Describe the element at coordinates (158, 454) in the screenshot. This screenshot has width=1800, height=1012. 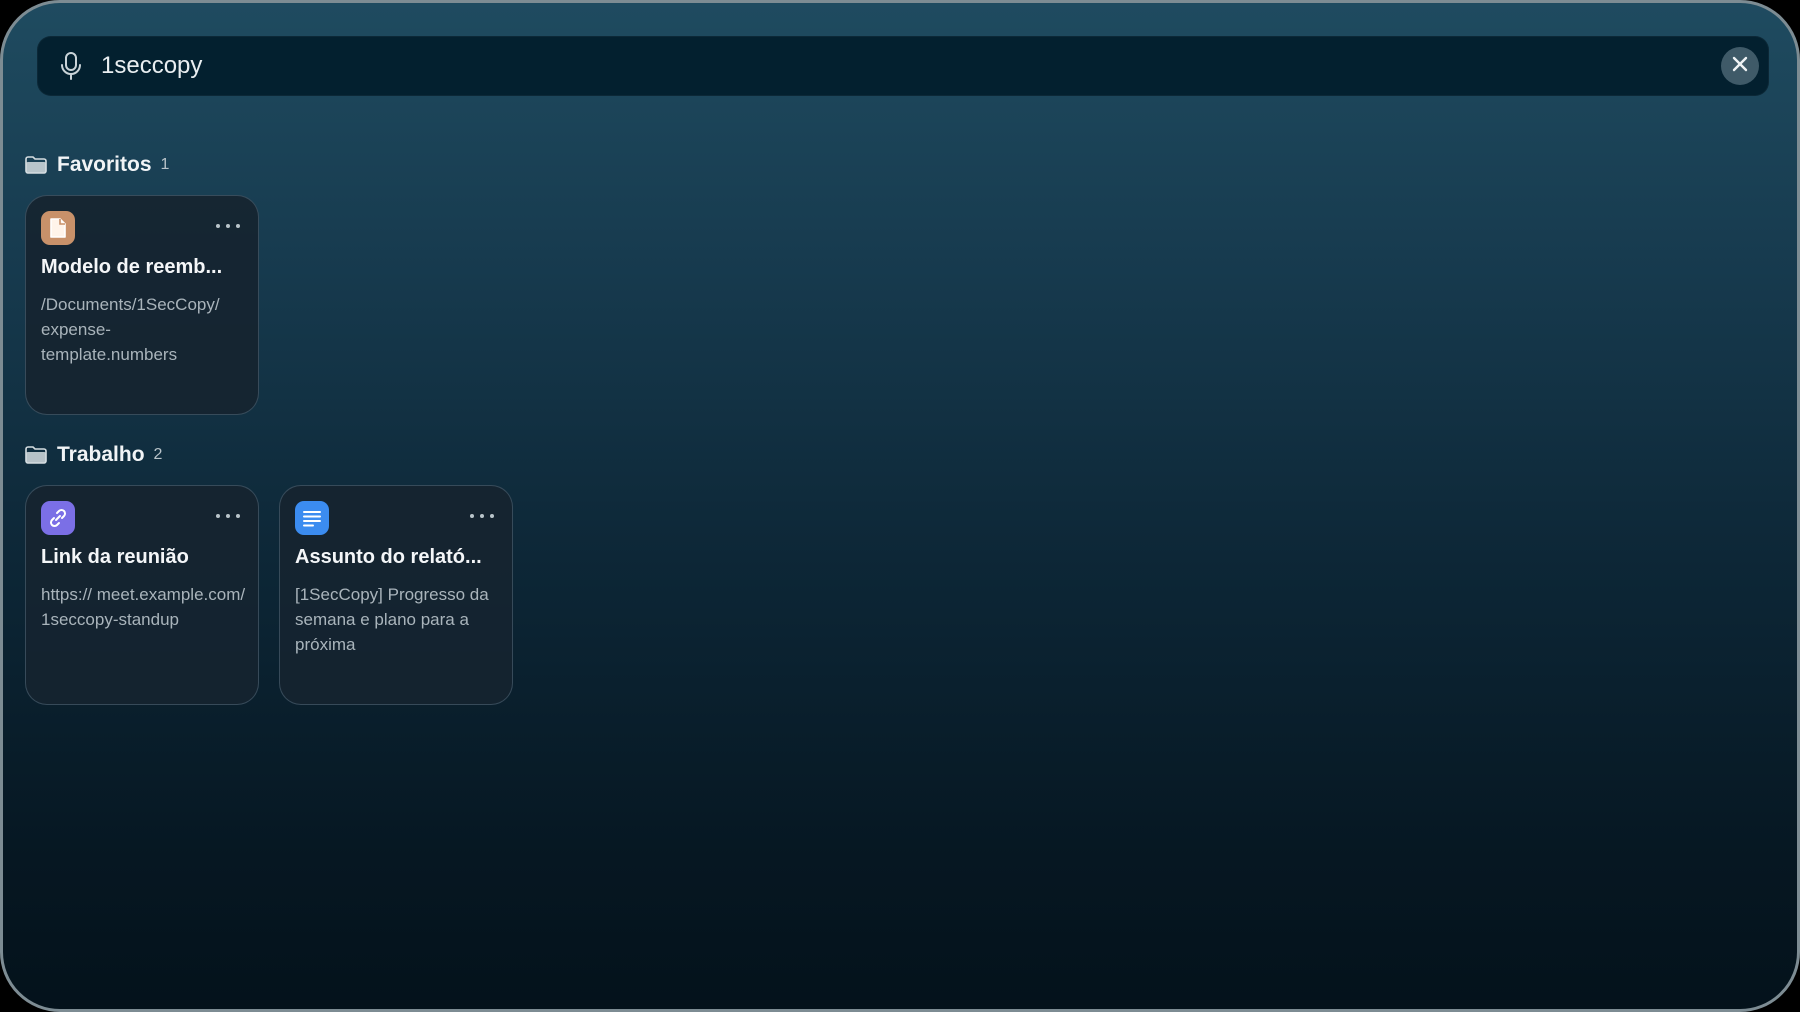
I see `section-count: 2` at that location.